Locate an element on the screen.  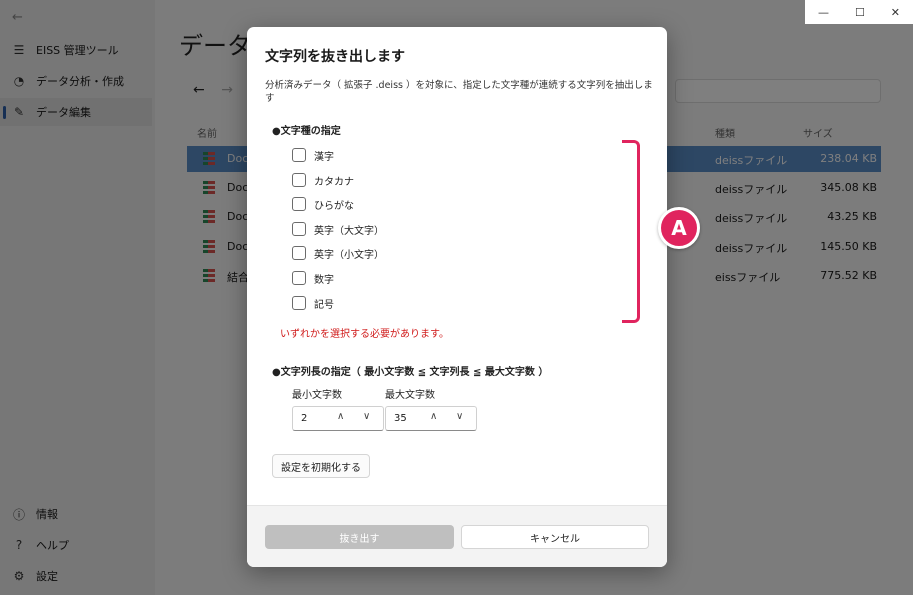
max-length-value: 35 is located at coordinates (400, 418).